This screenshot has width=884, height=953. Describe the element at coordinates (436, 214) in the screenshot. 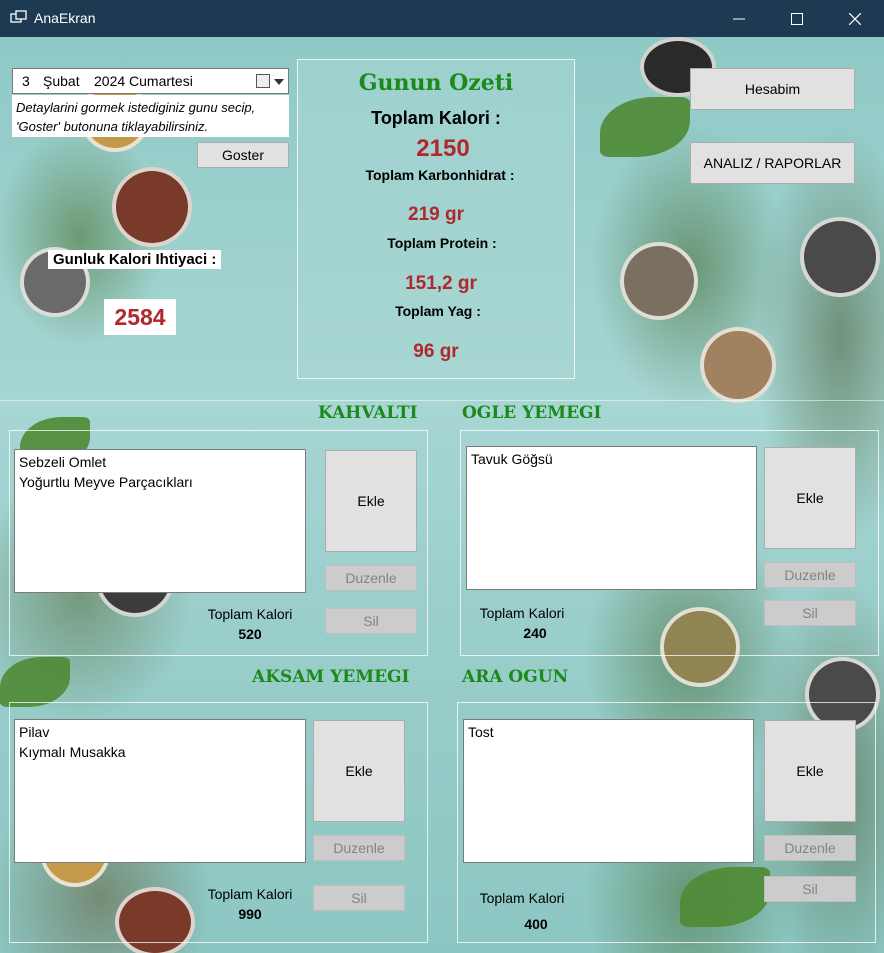

I see `total-carb-value: 219 gr` at that location.